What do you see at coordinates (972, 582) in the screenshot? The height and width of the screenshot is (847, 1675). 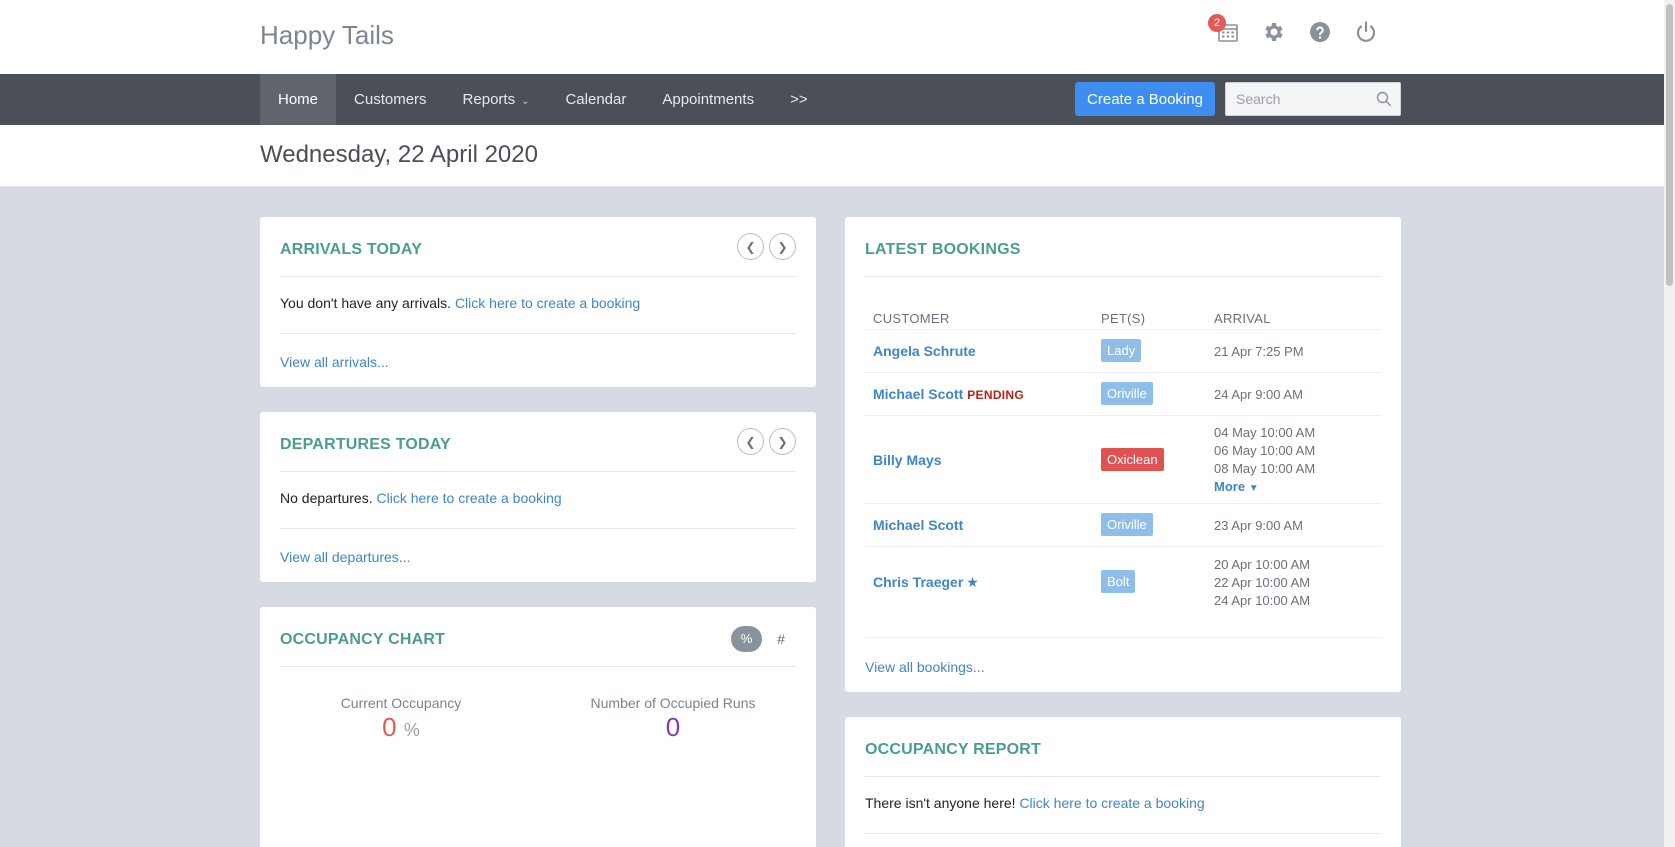 I see `star-icon: ★` at bounding box center [972, 582].